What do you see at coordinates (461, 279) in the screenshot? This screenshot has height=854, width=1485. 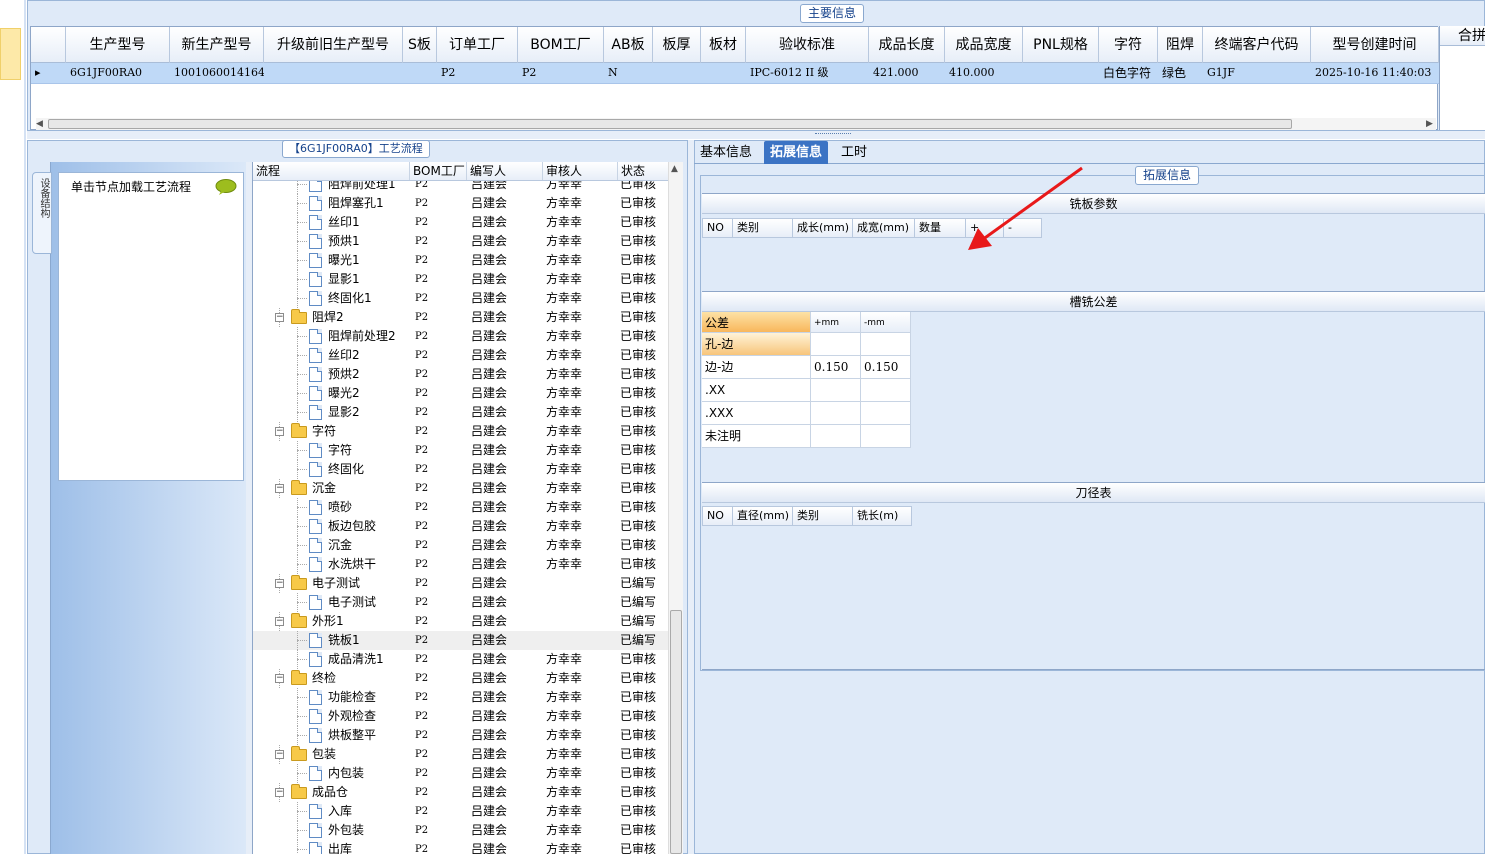 I see `tree-row: 显影1 P2 吕建会 方幸幸 已审核` at bounding box center [461, 279].